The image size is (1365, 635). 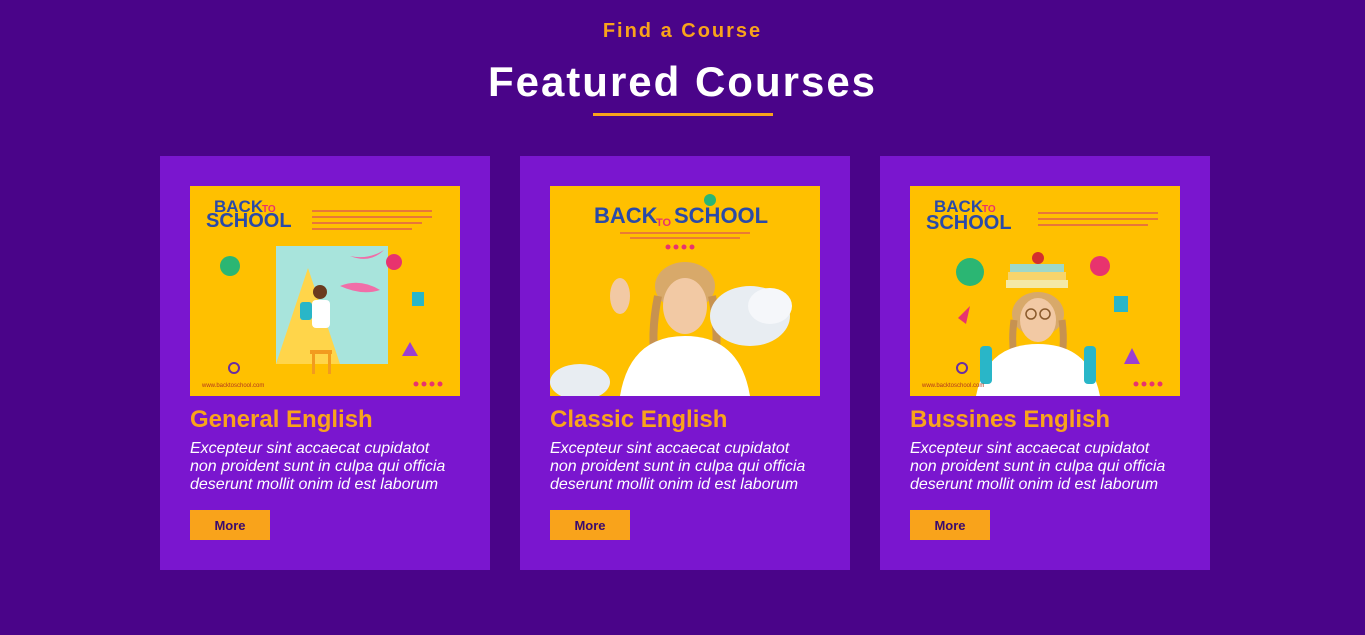 I want to click on course-title: Classic English, so click(x=638, y=420).